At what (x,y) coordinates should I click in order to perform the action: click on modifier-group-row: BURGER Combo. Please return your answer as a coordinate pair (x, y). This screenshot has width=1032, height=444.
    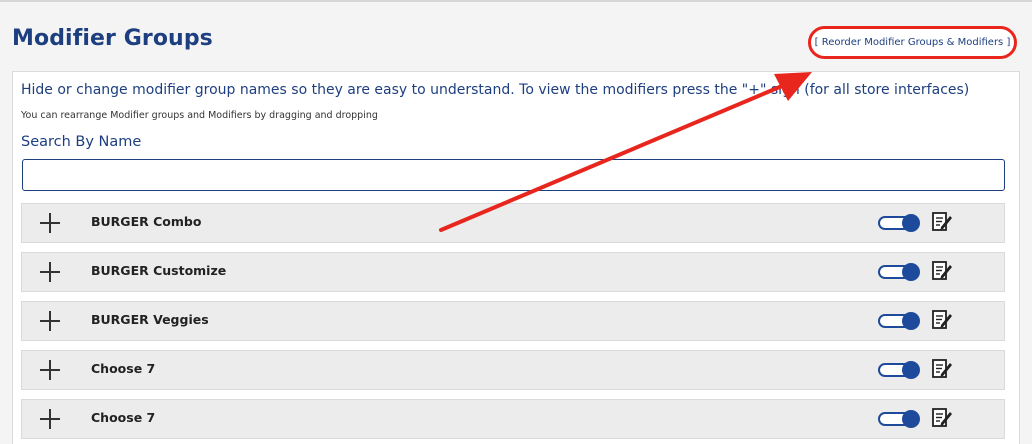
    Looking at the image, I should click on (513, 223).